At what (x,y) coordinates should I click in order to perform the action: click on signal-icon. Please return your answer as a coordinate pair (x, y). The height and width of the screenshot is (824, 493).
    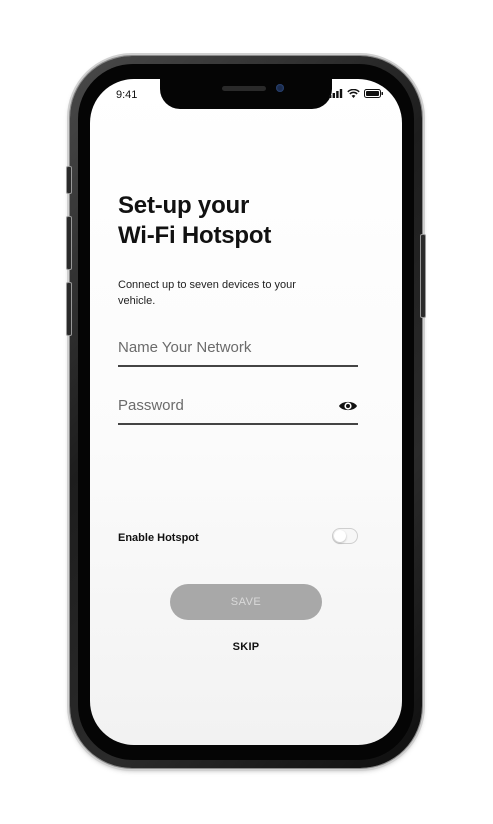
    Looking at the image, I should click on (336, 93).